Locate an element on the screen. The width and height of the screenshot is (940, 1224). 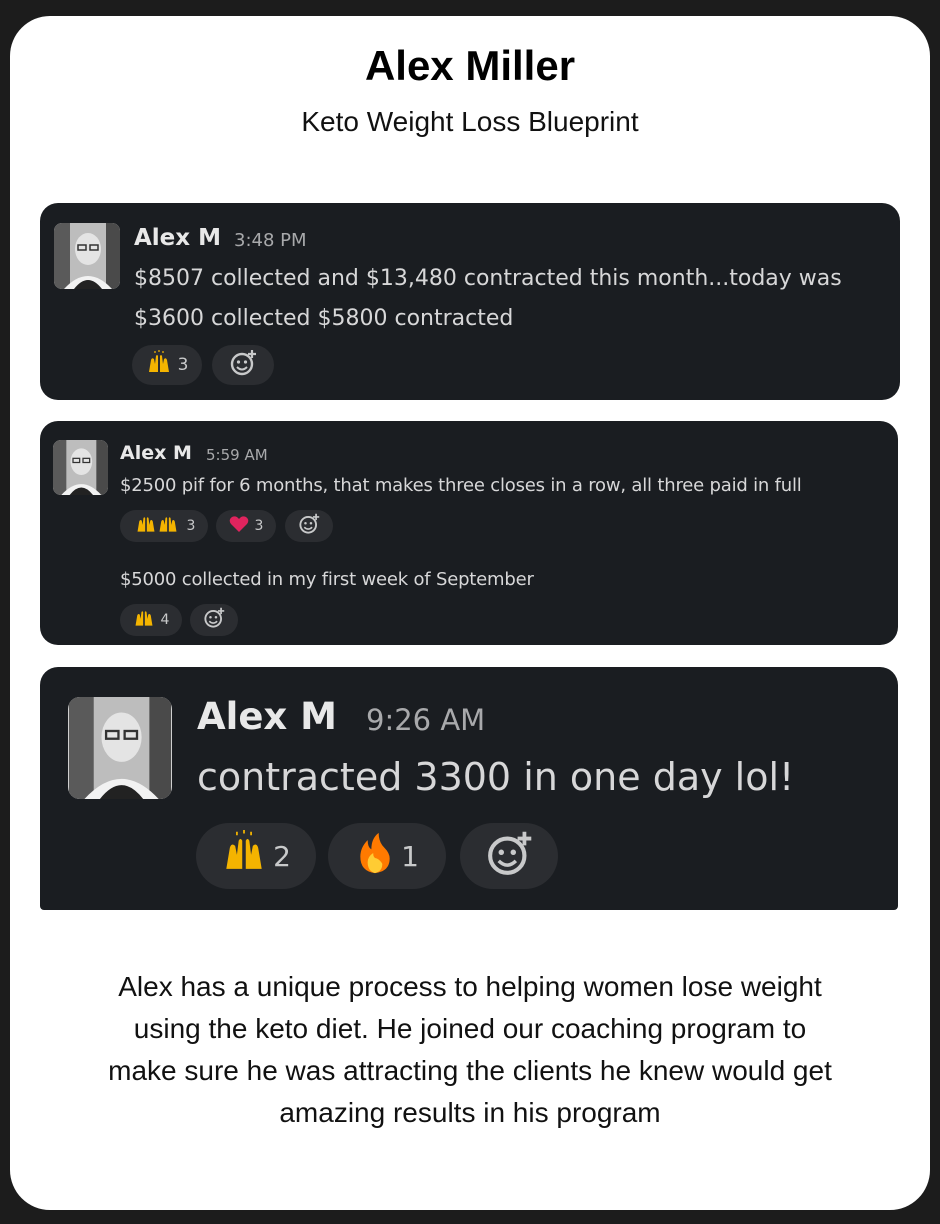
message-text: contracted 3300 in one day lol! is located at coordinates (496, 777).